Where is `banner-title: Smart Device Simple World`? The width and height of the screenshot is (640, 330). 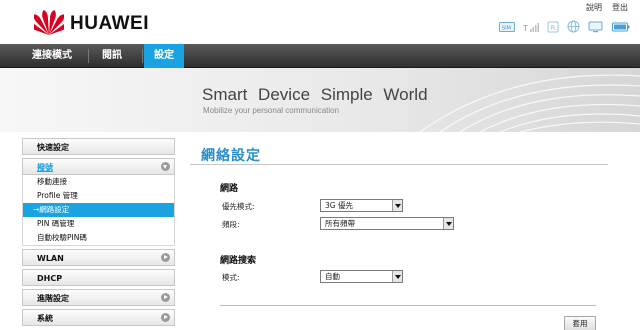
banner-title: Smart Device Simple World is located at coordinates (315, 94).